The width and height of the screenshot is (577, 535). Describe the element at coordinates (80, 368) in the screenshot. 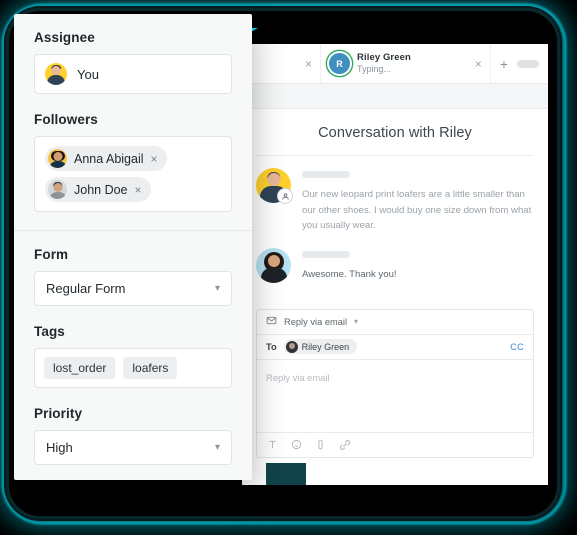

I see `tag-chip: lost_order` at that location.